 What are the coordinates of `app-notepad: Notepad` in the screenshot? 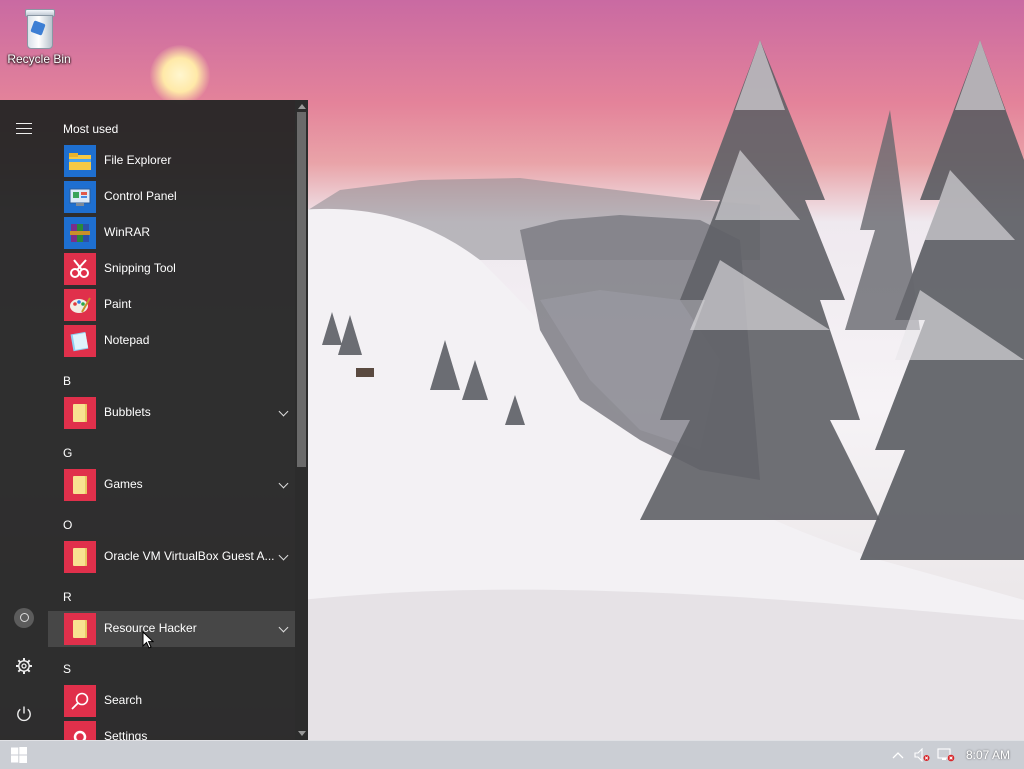 It's located at (171, 341).